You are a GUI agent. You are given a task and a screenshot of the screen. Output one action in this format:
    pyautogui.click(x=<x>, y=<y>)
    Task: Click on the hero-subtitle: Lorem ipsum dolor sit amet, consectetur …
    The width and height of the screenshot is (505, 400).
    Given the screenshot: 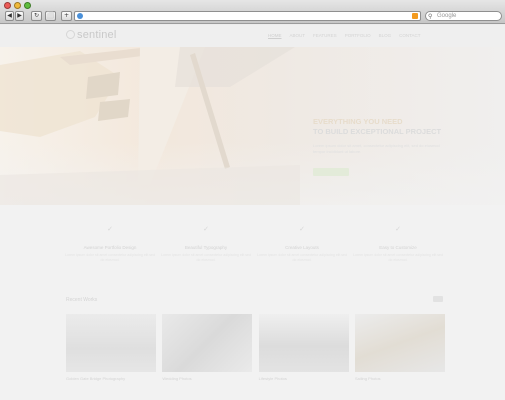 What is the action you would take?
    pyautogui.click(x=376, y=148)
    